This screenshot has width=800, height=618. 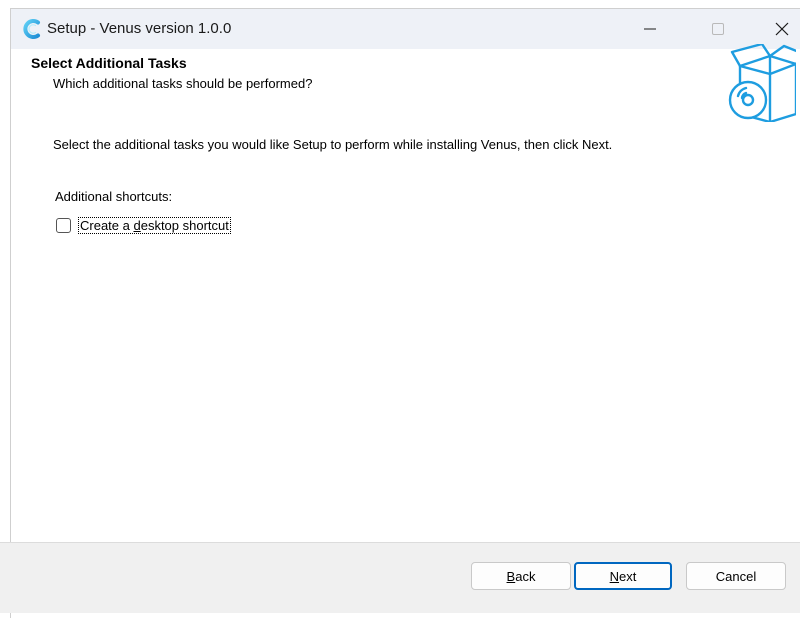 What do you see at coordinates (63, 225) in the screenshot?
I see `desktop-shortcut-checkbox` at bounding box center [63, 225].